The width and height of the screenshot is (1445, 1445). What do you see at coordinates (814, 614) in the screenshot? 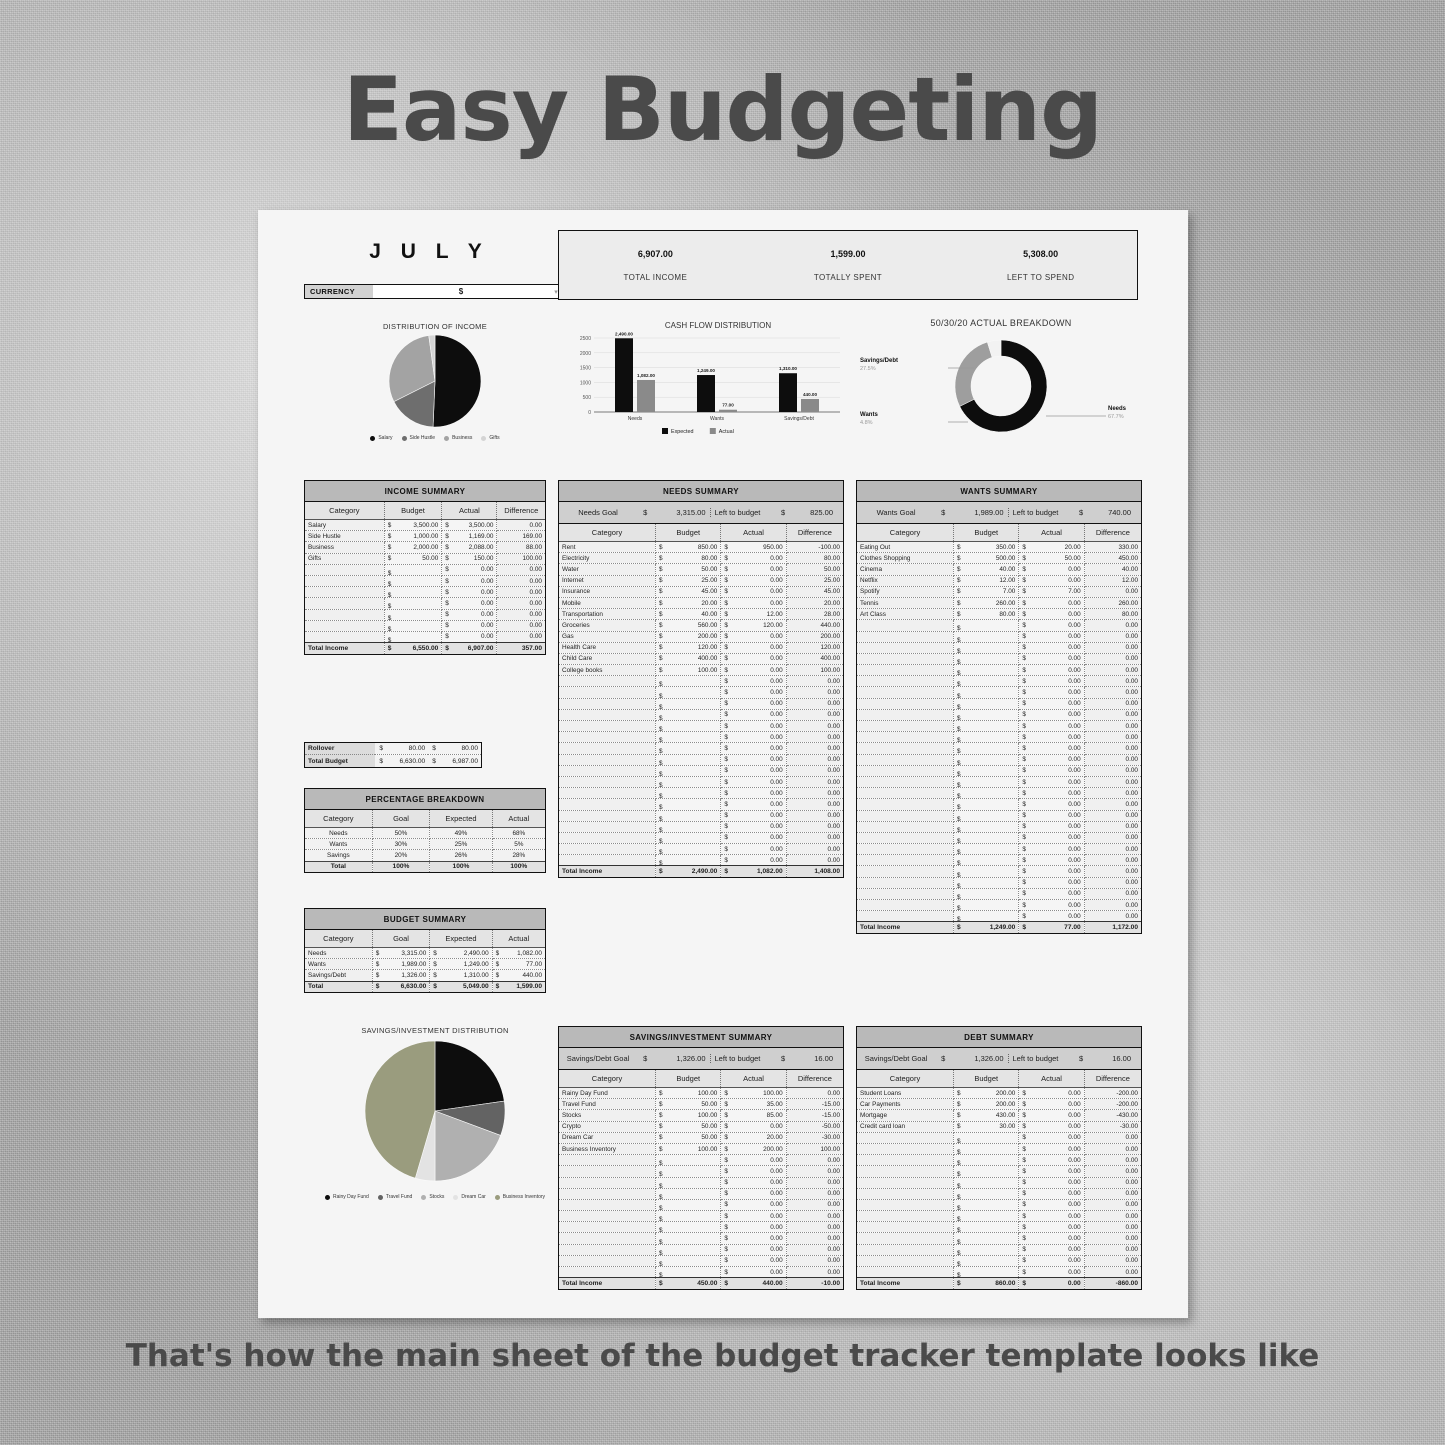
I see `cell-difference: 28.00` at bounding box center [814, 614].